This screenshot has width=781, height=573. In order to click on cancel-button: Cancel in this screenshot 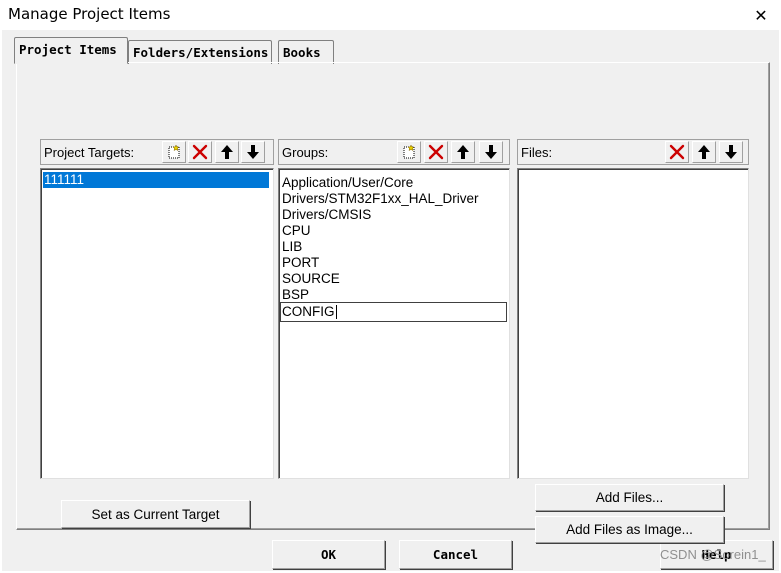, I will do `click(455, 554)`.